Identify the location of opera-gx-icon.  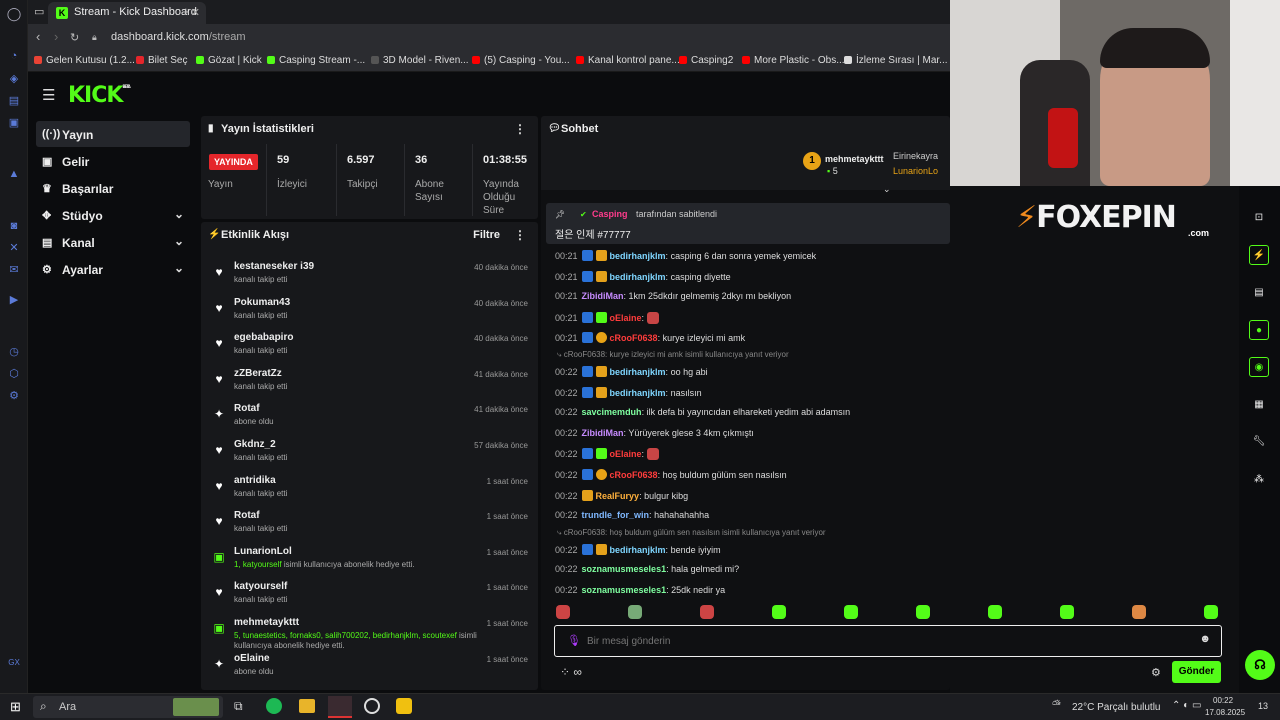
(340, 707).